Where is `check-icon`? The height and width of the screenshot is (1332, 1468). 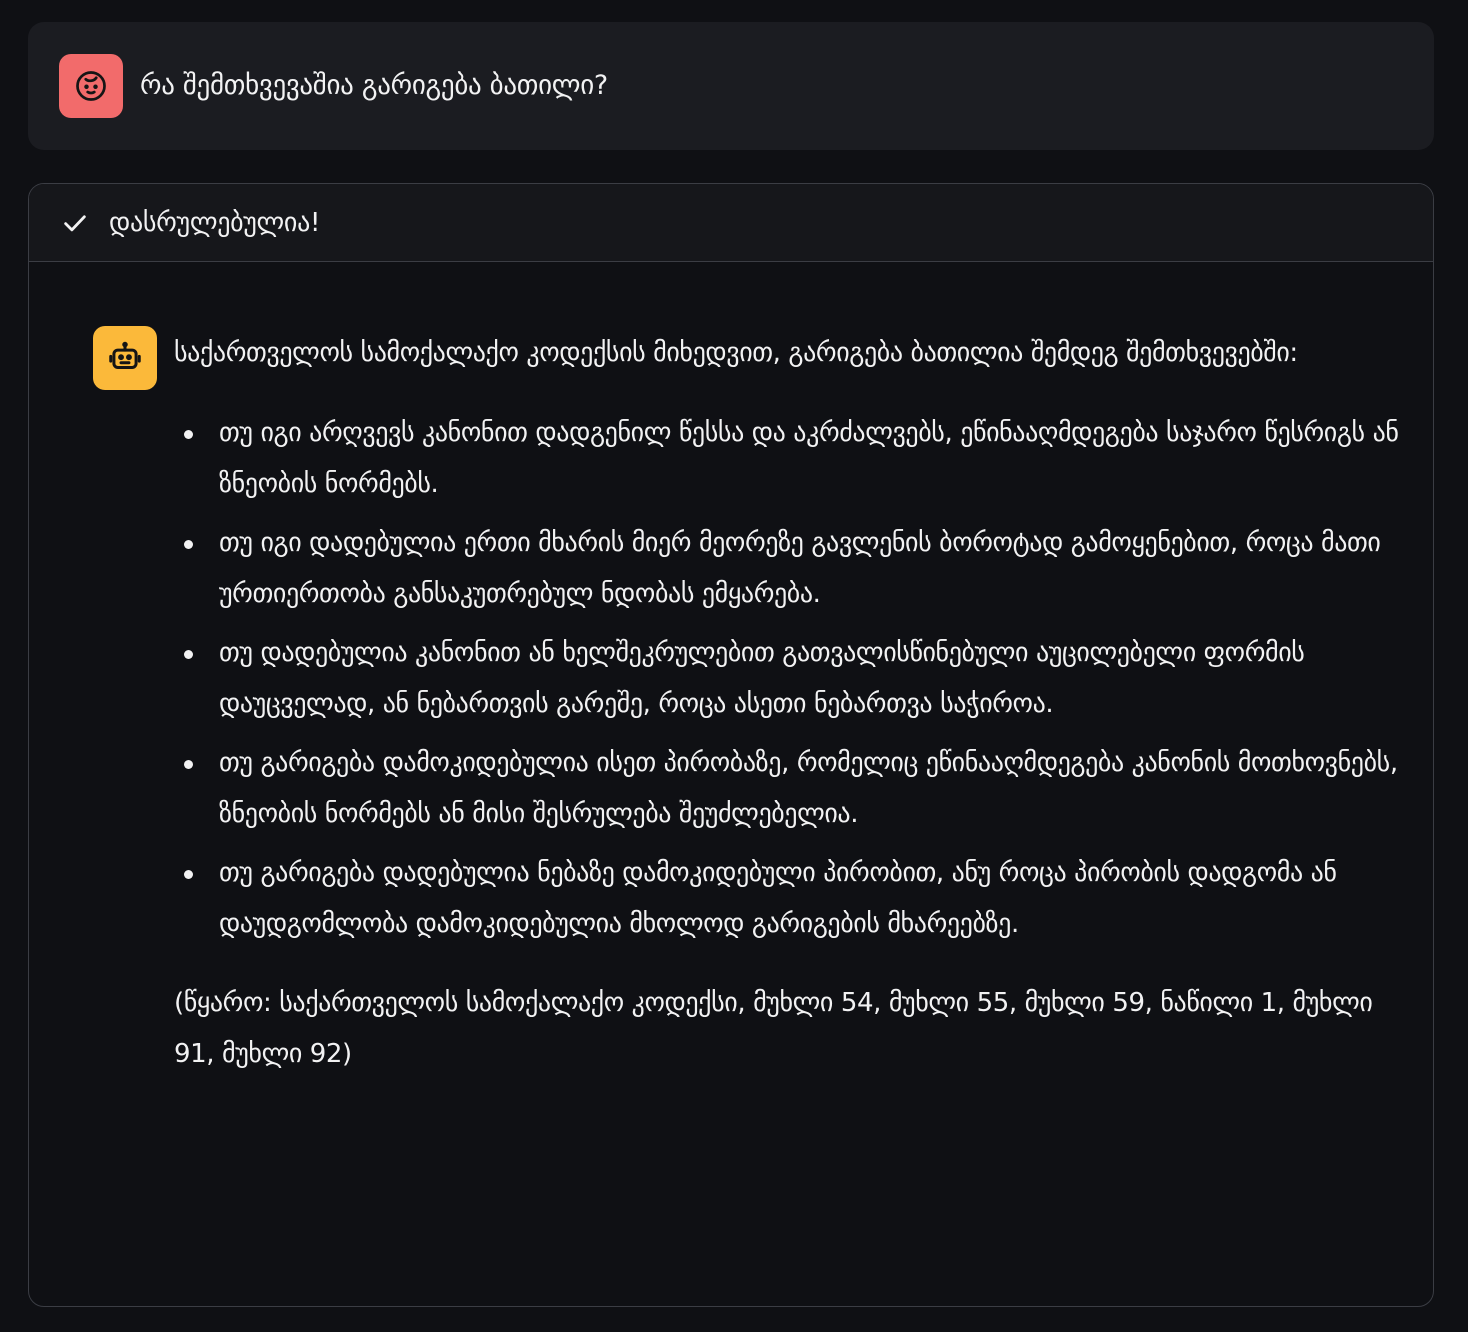 check-icon is located at coordinates (75, 223).